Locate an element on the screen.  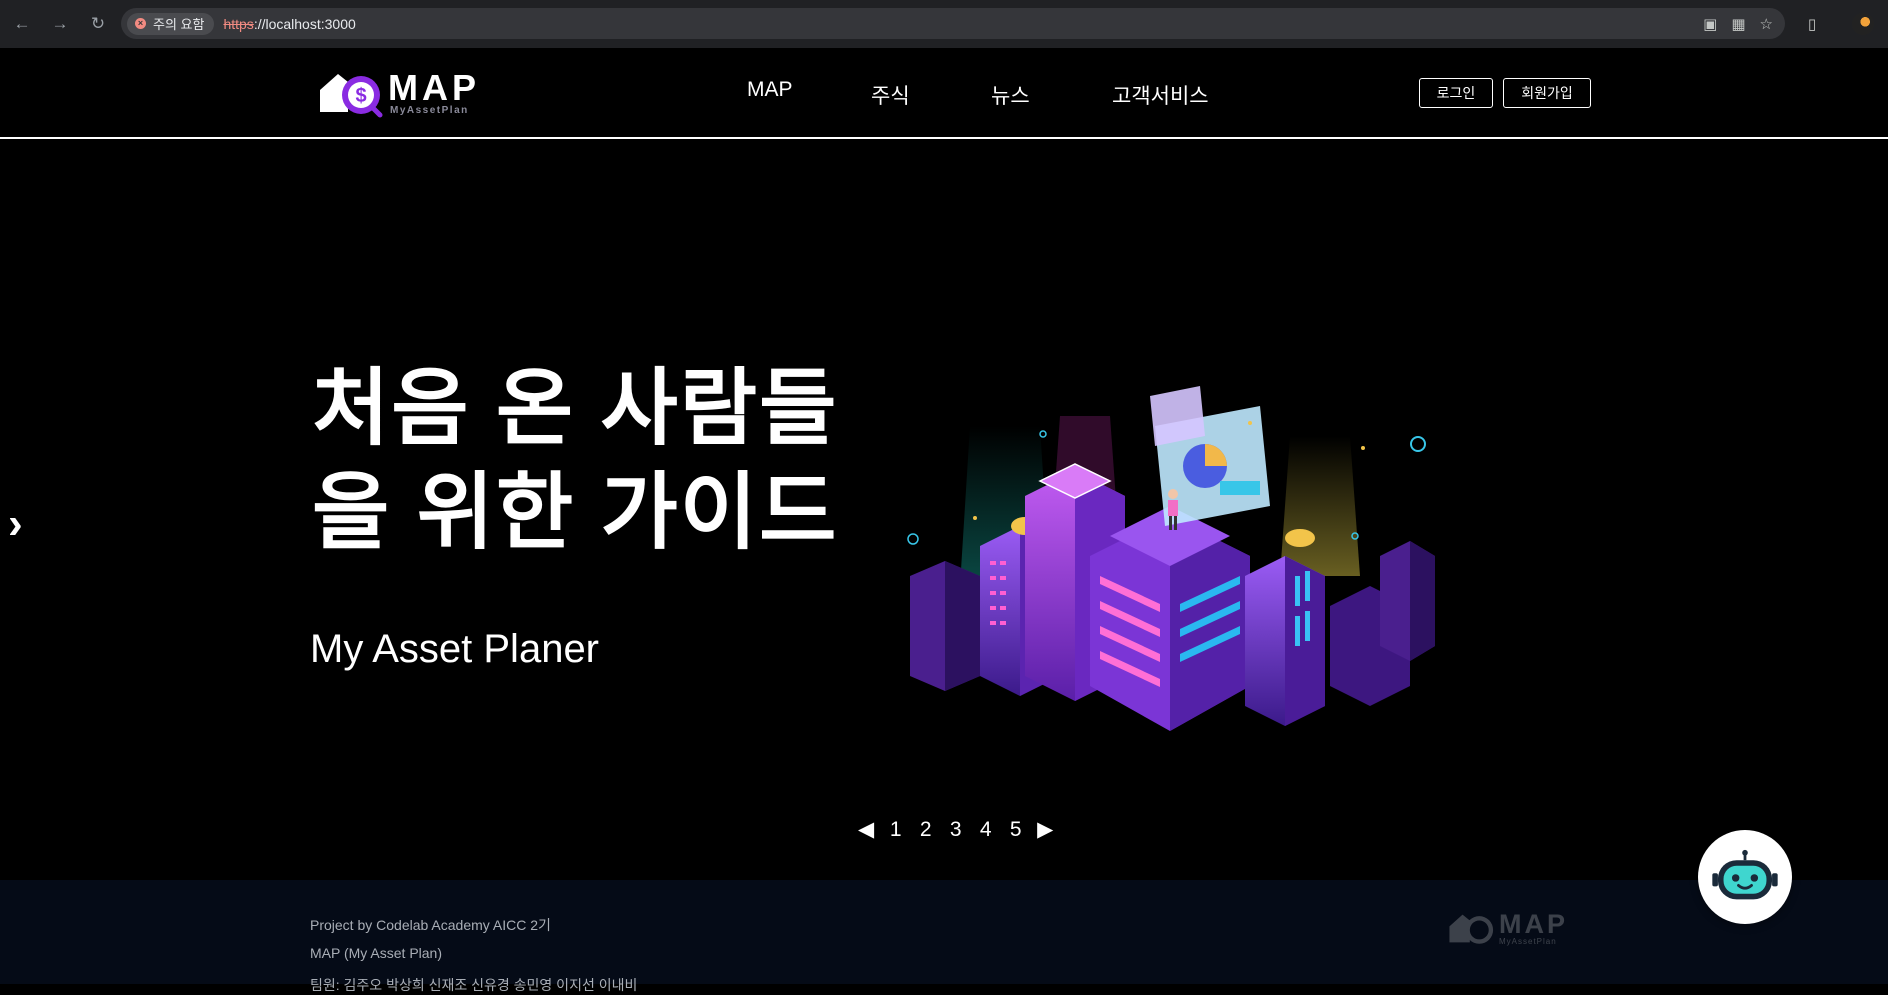
pager-next-icon: ▶ is located at coordinates (1045, 829).